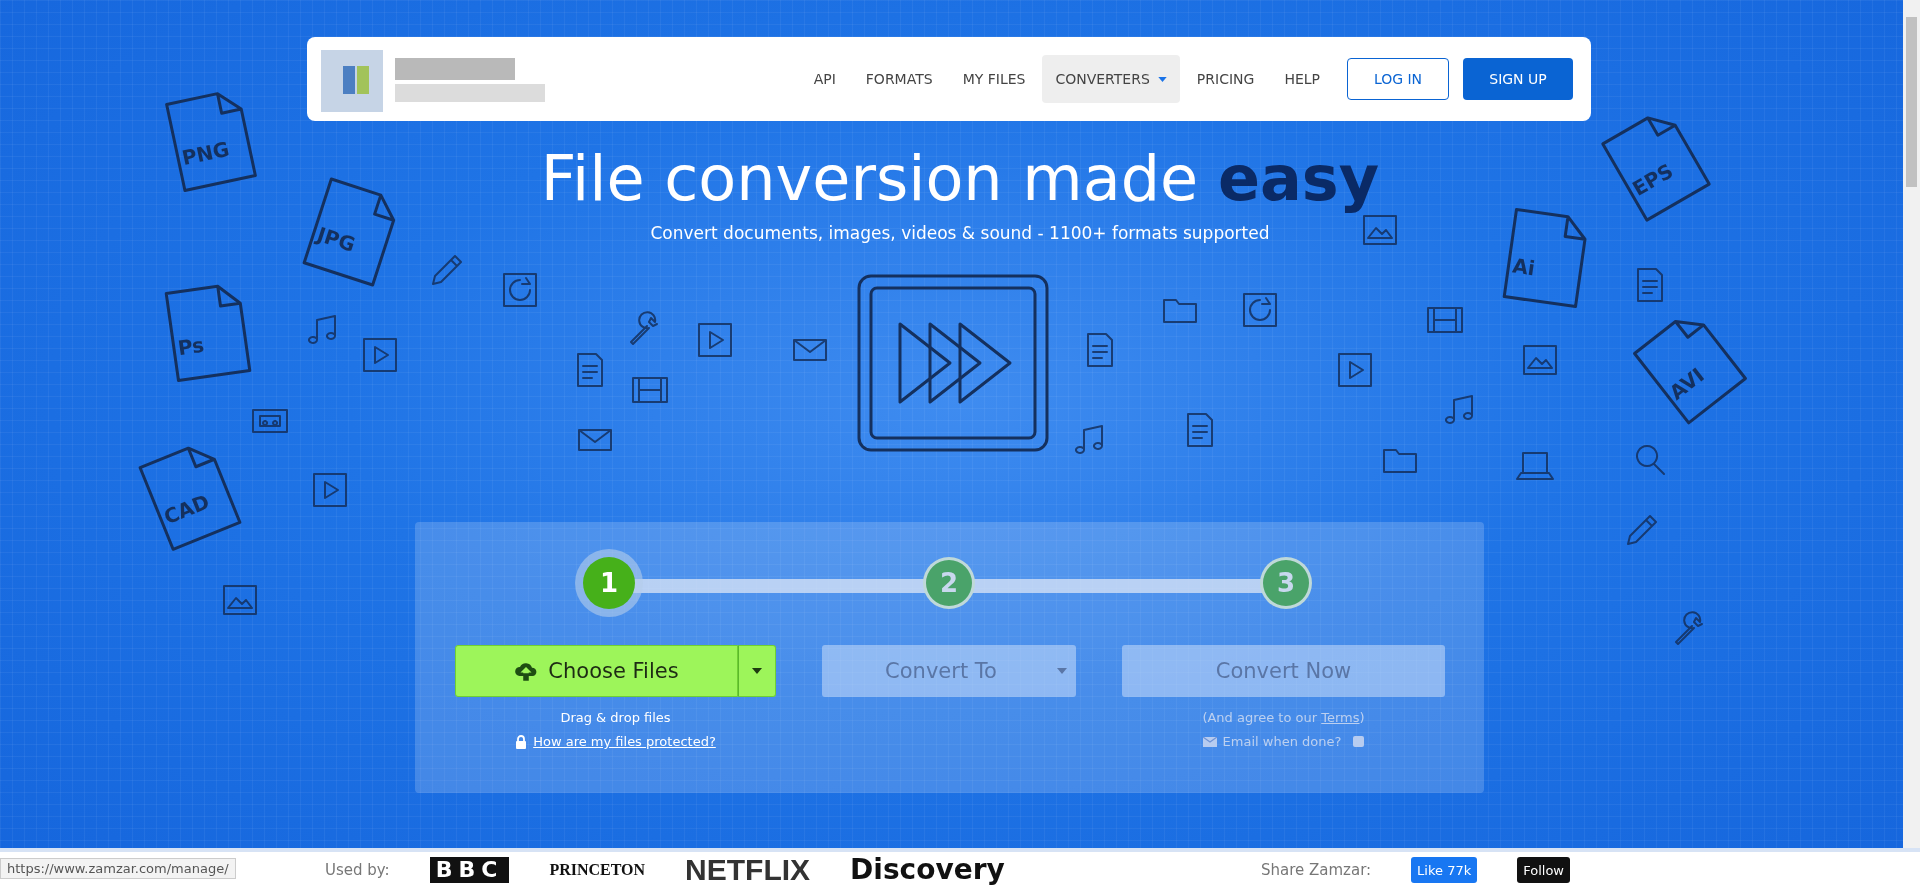 The height and width of the screenshot is (888, 1920). Describe the element at coordinates (824, 79) in the screenshot. I see `nav-link: API` at that location.